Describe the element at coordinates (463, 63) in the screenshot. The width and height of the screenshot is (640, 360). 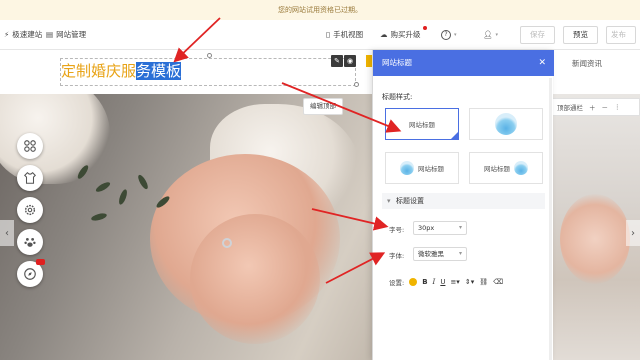
I see `panel-header: 网站标题 ✕` at that location.